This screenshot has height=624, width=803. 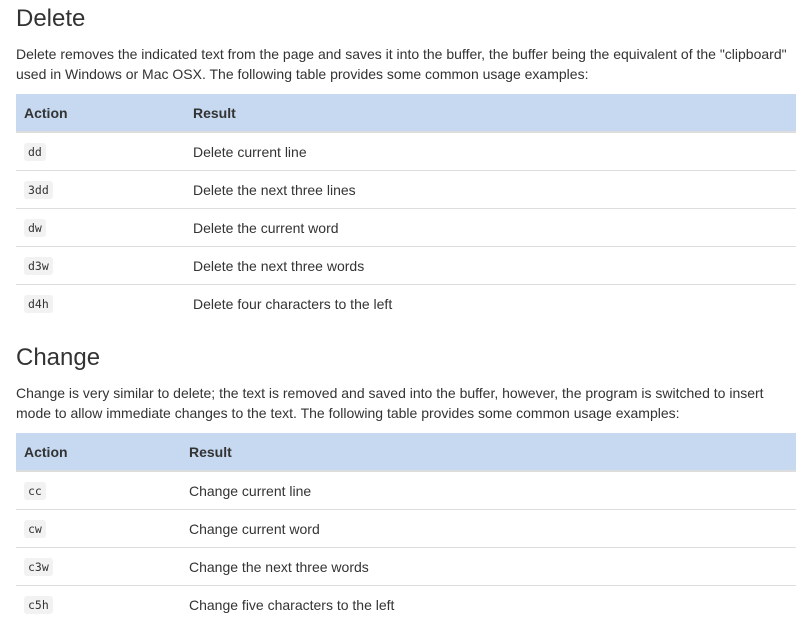 What do you see at coordinates (35, 152) in the screenshot?
I see `command-code: dd` at bounding box center [35, 152].